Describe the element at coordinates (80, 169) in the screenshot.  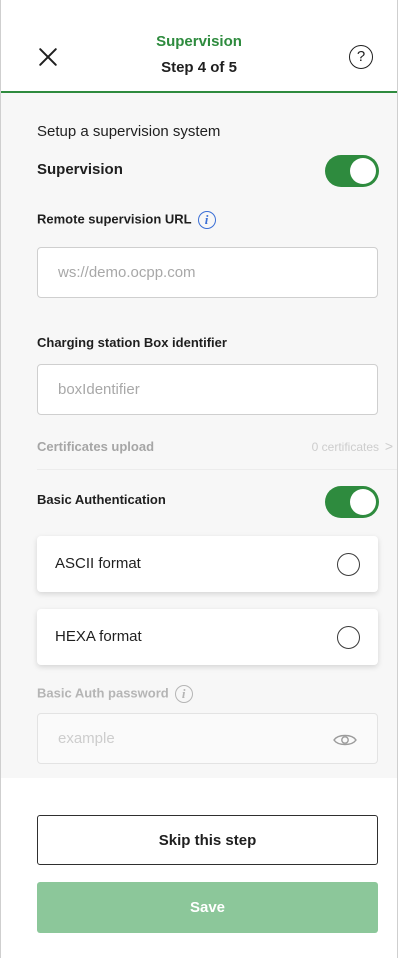
I see `supervision-label: Supervision` at that location.